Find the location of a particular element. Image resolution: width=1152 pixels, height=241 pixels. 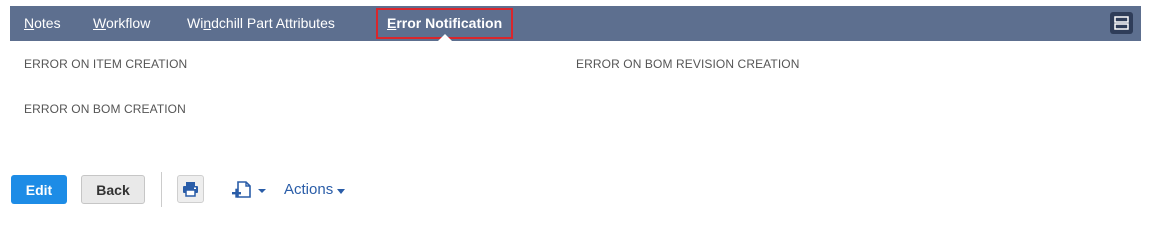

print-button is located at coordinates (190, 189).